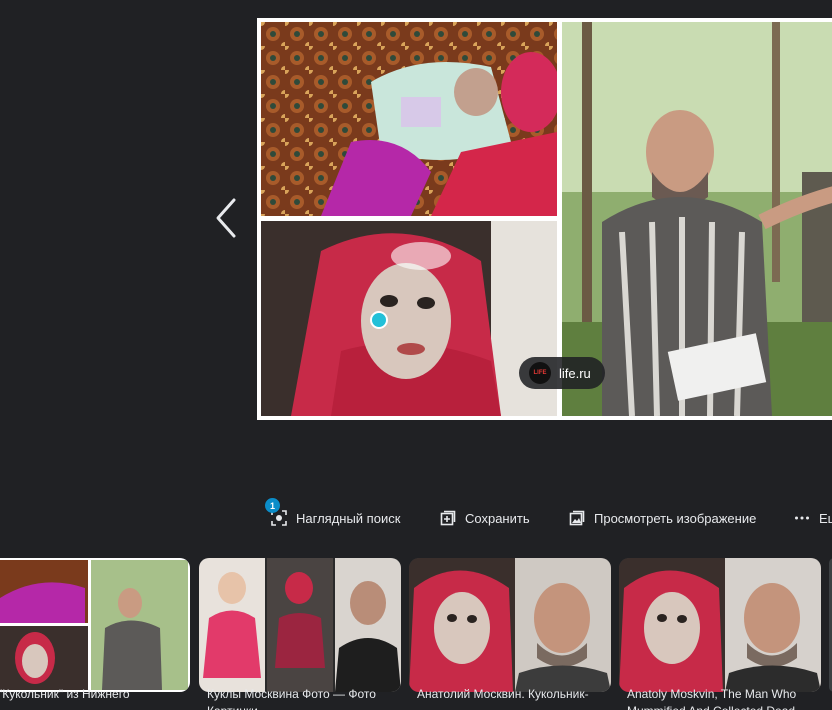 This screenshot has width=832, height=710. What do you see at coordinates (802, 518) in the screenshot?
I see `more-dots-icon` at bounding box center [802, 518].